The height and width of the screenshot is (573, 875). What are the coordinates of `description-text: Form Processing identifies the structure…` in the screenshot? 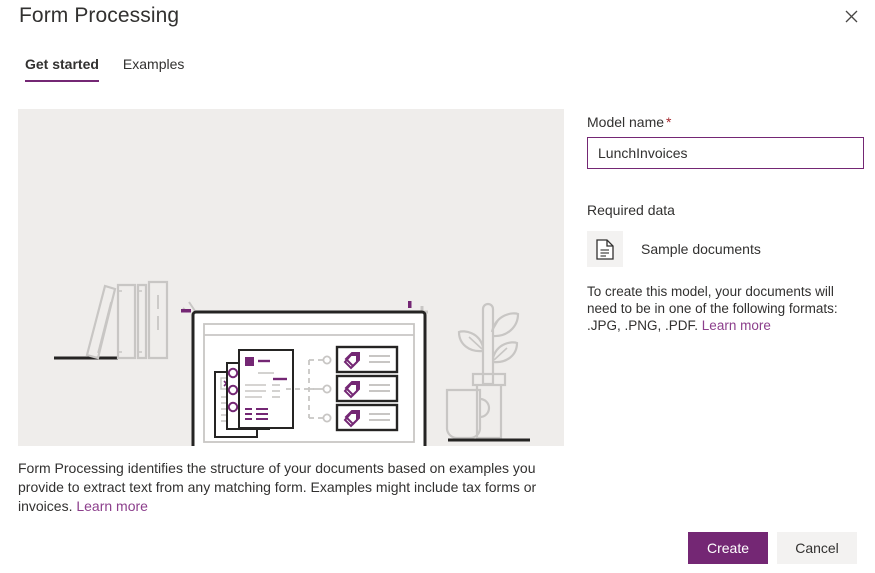 It's located at (288, 487).